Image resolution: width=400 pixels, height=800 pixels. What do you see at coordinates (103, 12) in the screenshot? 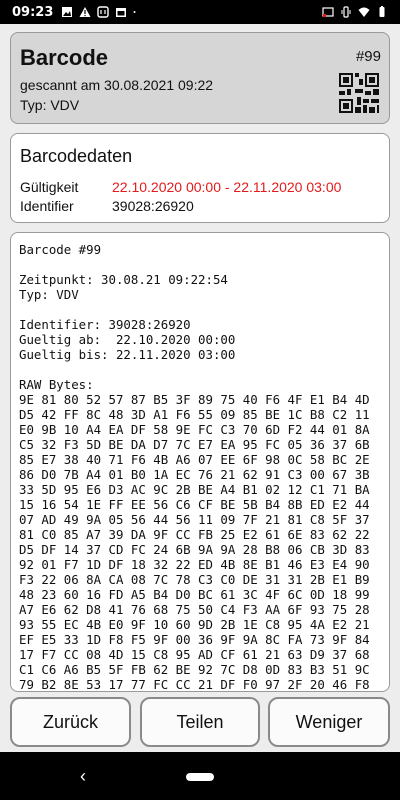
I see `nfc-icon` at bounding box center [103, 12].